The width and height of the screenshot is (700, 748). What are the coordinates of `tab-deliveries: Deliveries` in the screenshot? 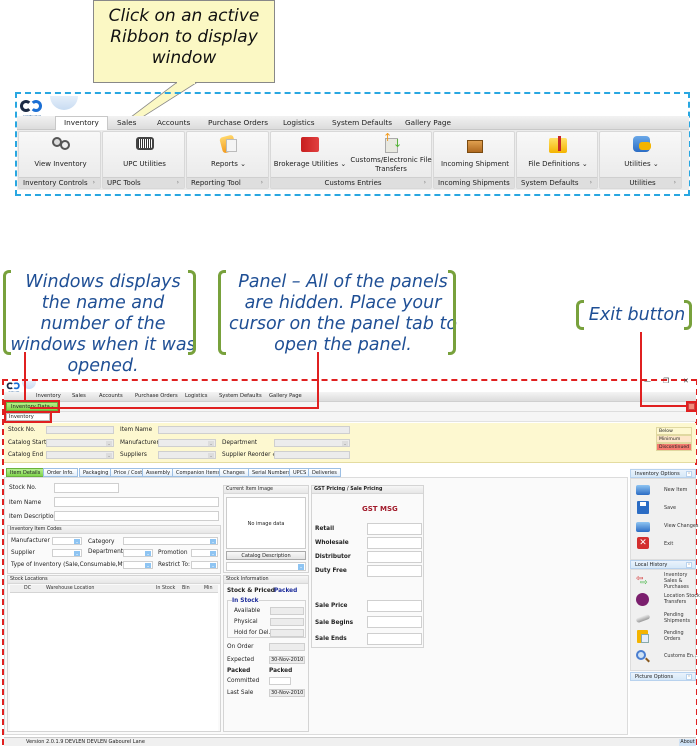 It's located at (324, 472).